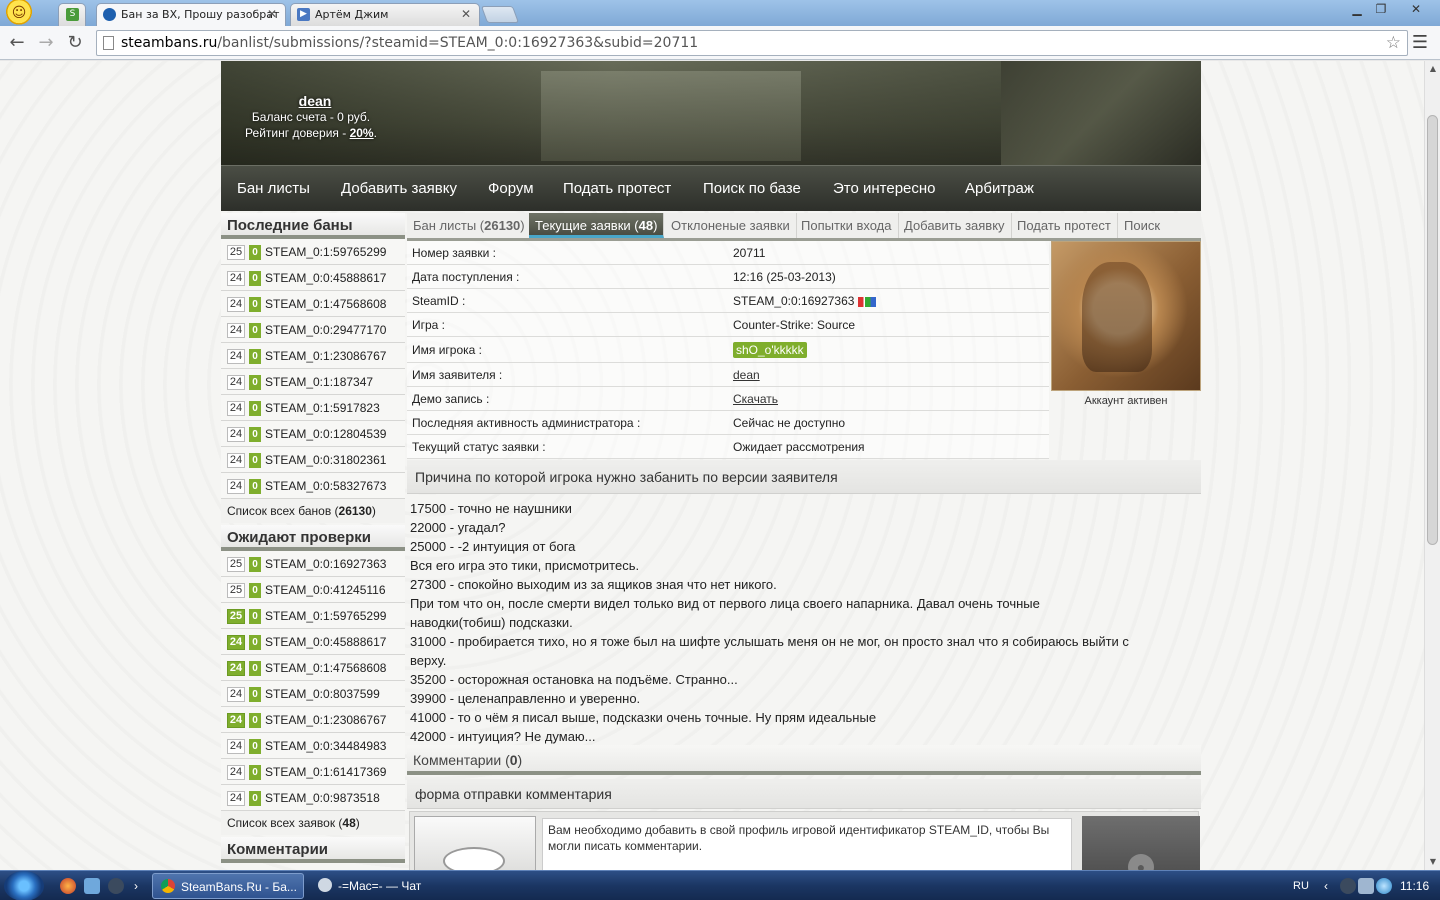 This screenshot has width=1440, height=900. I want to click on steam-quicklaunch-icon, so click(116, 886).